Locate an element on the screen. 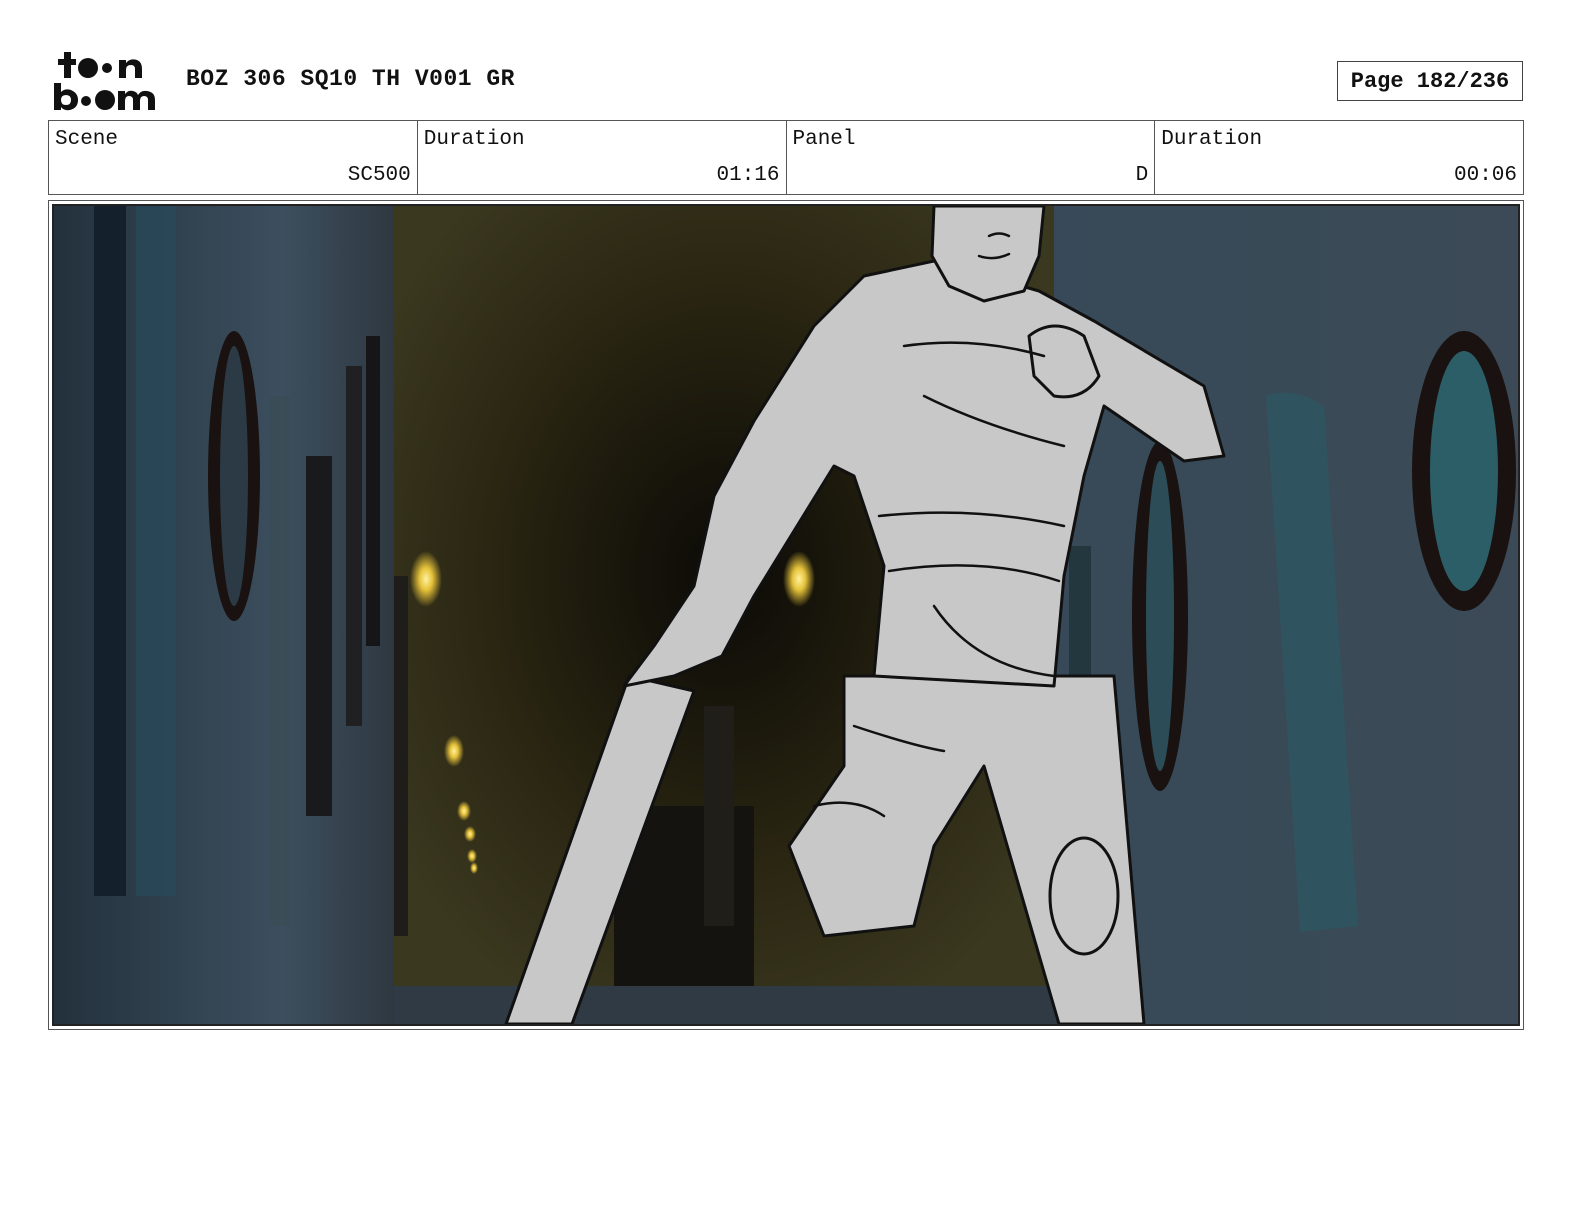  panel-duration-value: 00:06 is located at coordinates (1485, 175).